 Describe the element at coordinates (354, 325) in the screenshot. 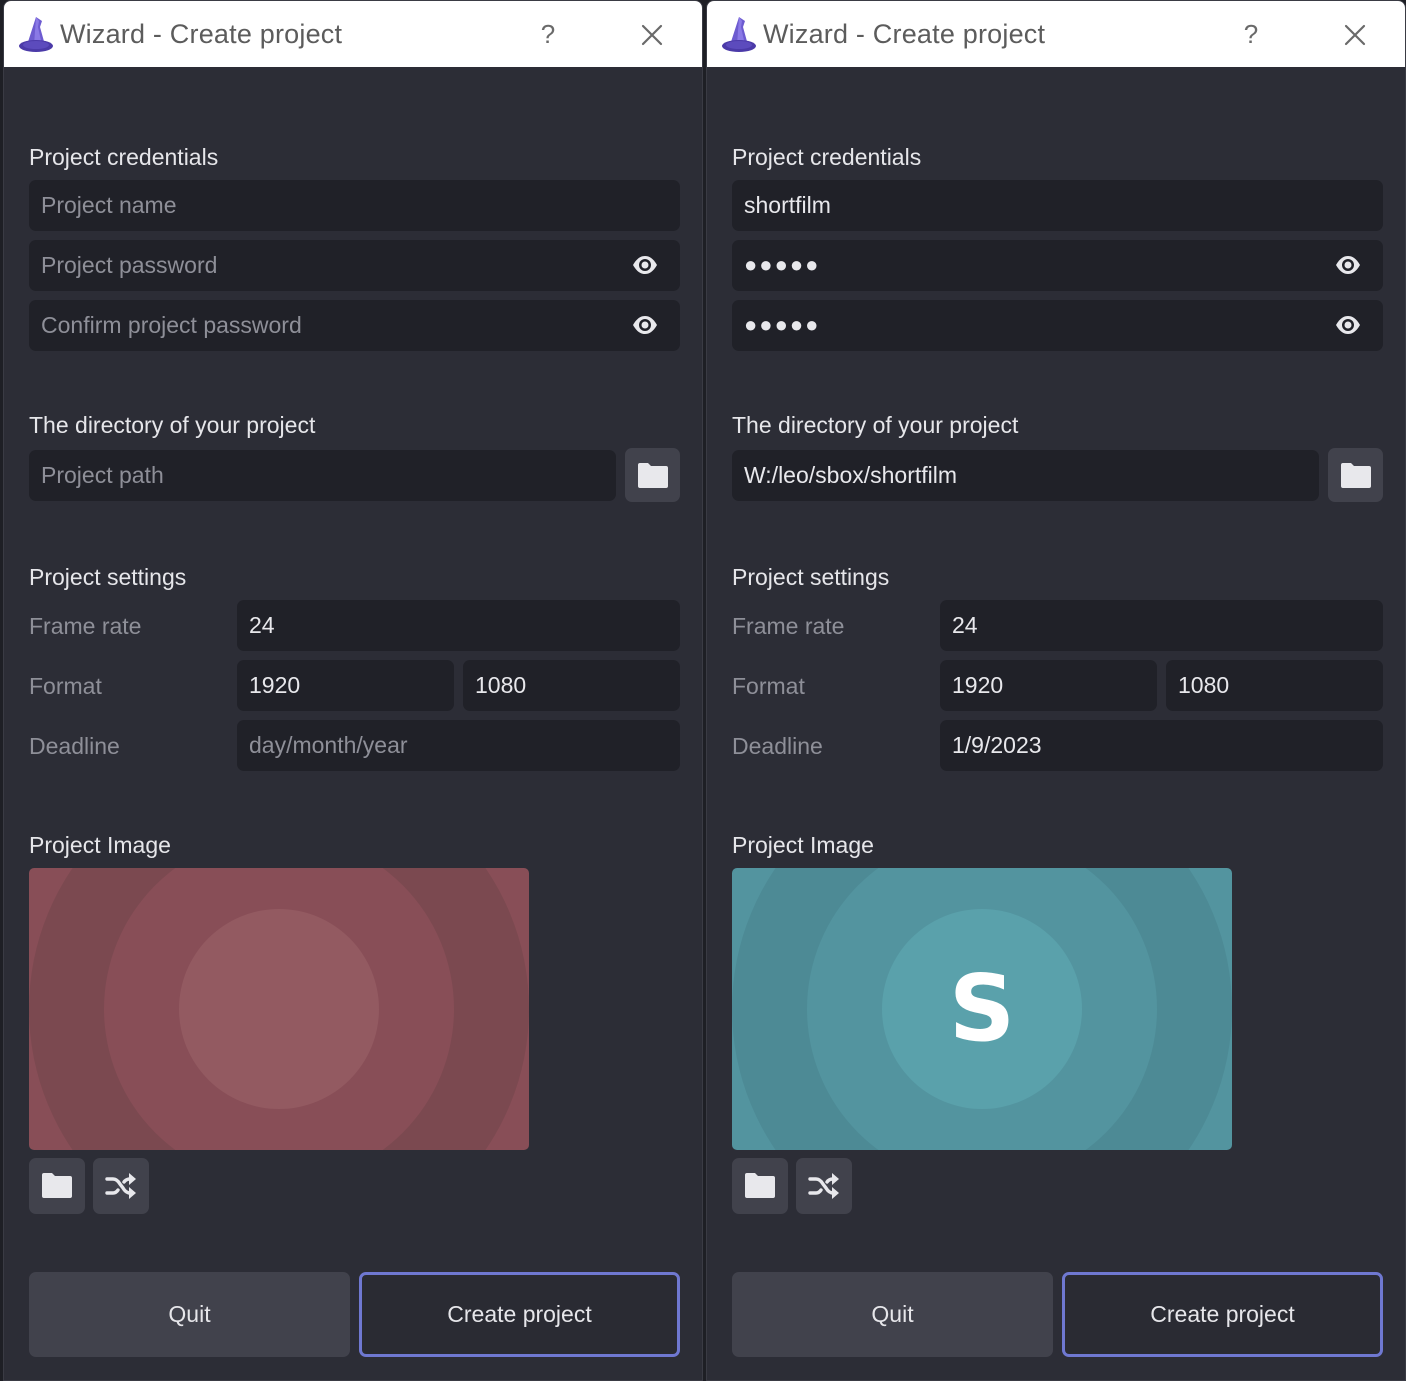

I see `confirm-password-field: Confirm project password` at that location.